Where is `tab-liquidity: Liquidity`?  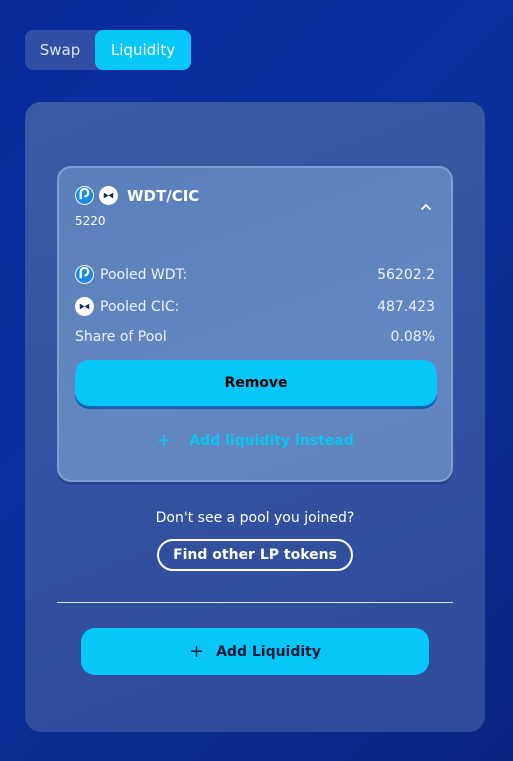
tab-liquidity: Liquidity is located at coordinates (143, 50).